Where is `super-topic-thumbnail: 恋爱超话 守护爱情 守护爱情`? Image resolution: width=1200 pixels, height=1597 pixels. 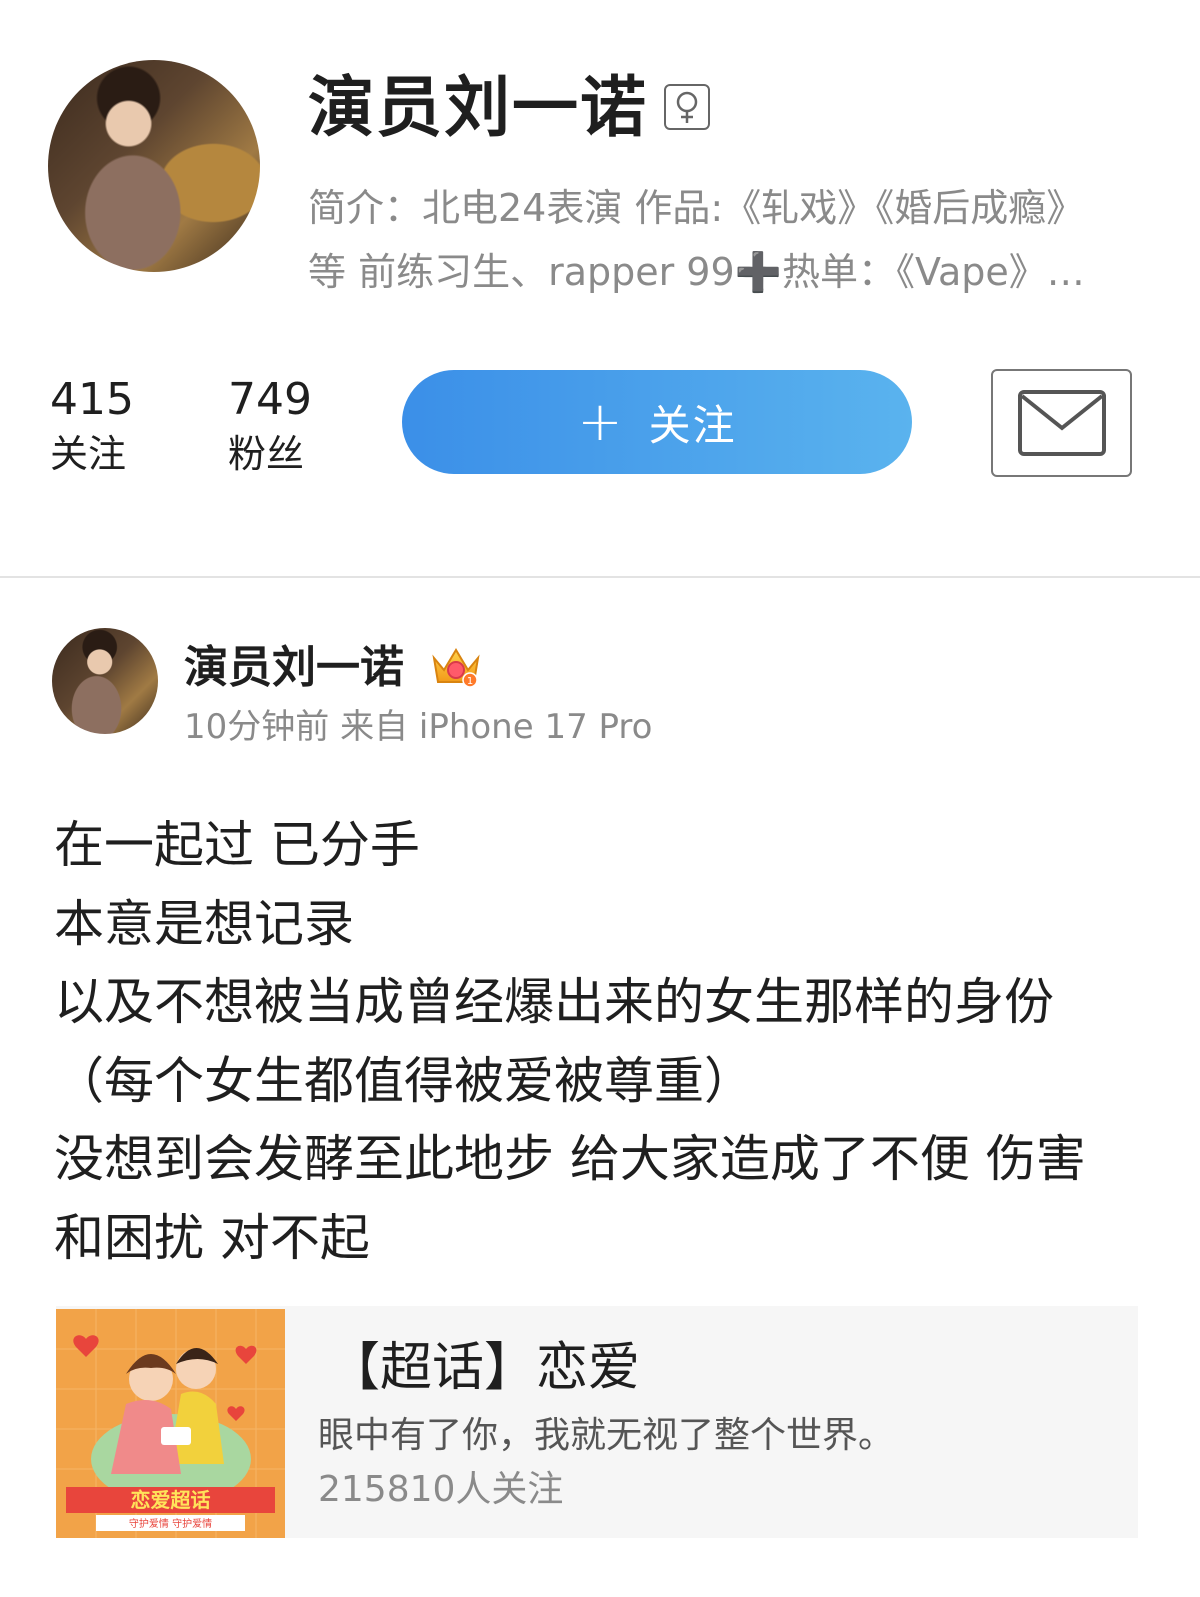 super-topic-thumbnail: 恋爱超话 守护爱情 守护爱情 is located at coordinates (170, 1423).